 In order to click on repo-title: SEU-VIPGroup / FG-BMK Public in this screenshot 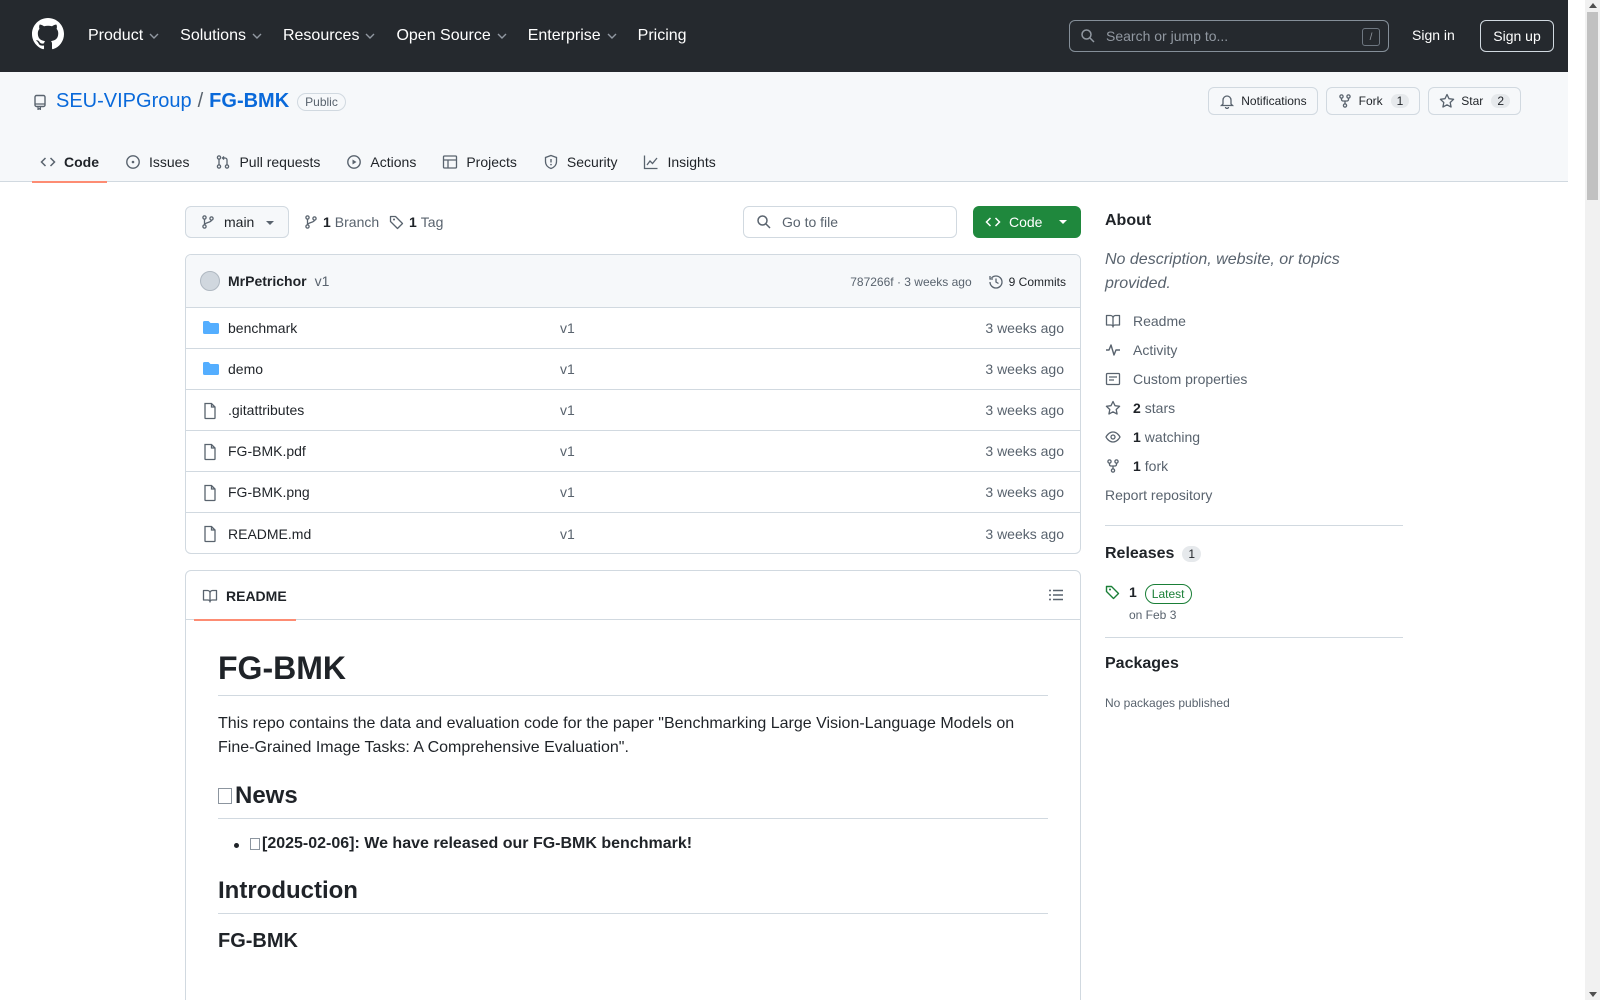, I will do `click(189, 101)`.